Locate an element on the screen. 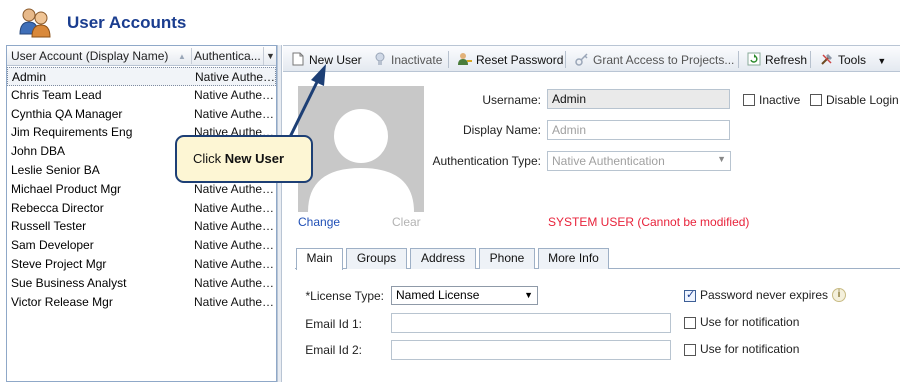 The height and width of the screenshot is (382, 900). use-notification-1-checkbox is located at coordinates (690, 323).